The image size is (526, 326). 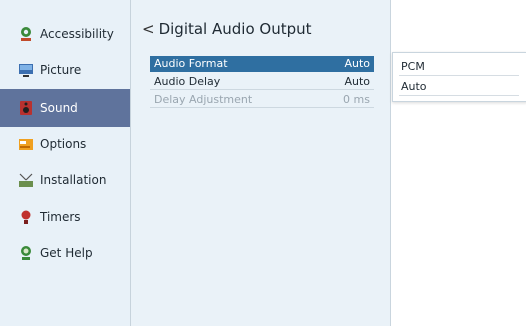 I want to click on audio-format-dropdown: PCM Auto, so click(x=459, y=77).